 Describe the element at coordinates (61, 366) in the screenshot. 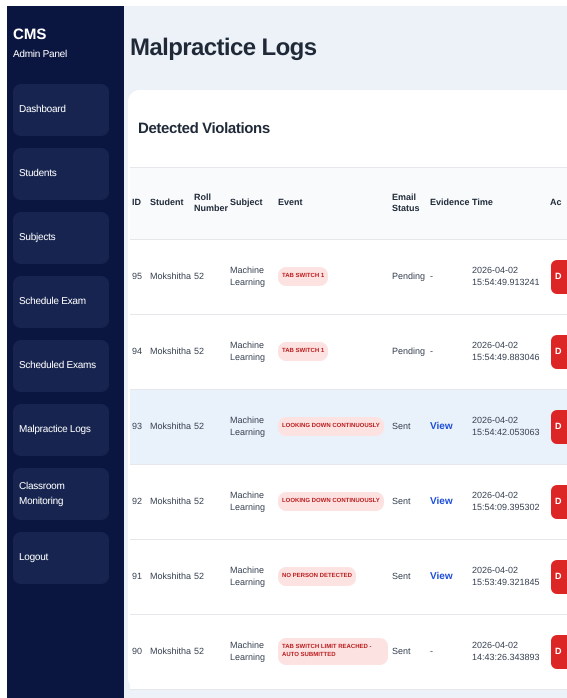

I see `sidebar-item: Scheduled Exams` at that location.